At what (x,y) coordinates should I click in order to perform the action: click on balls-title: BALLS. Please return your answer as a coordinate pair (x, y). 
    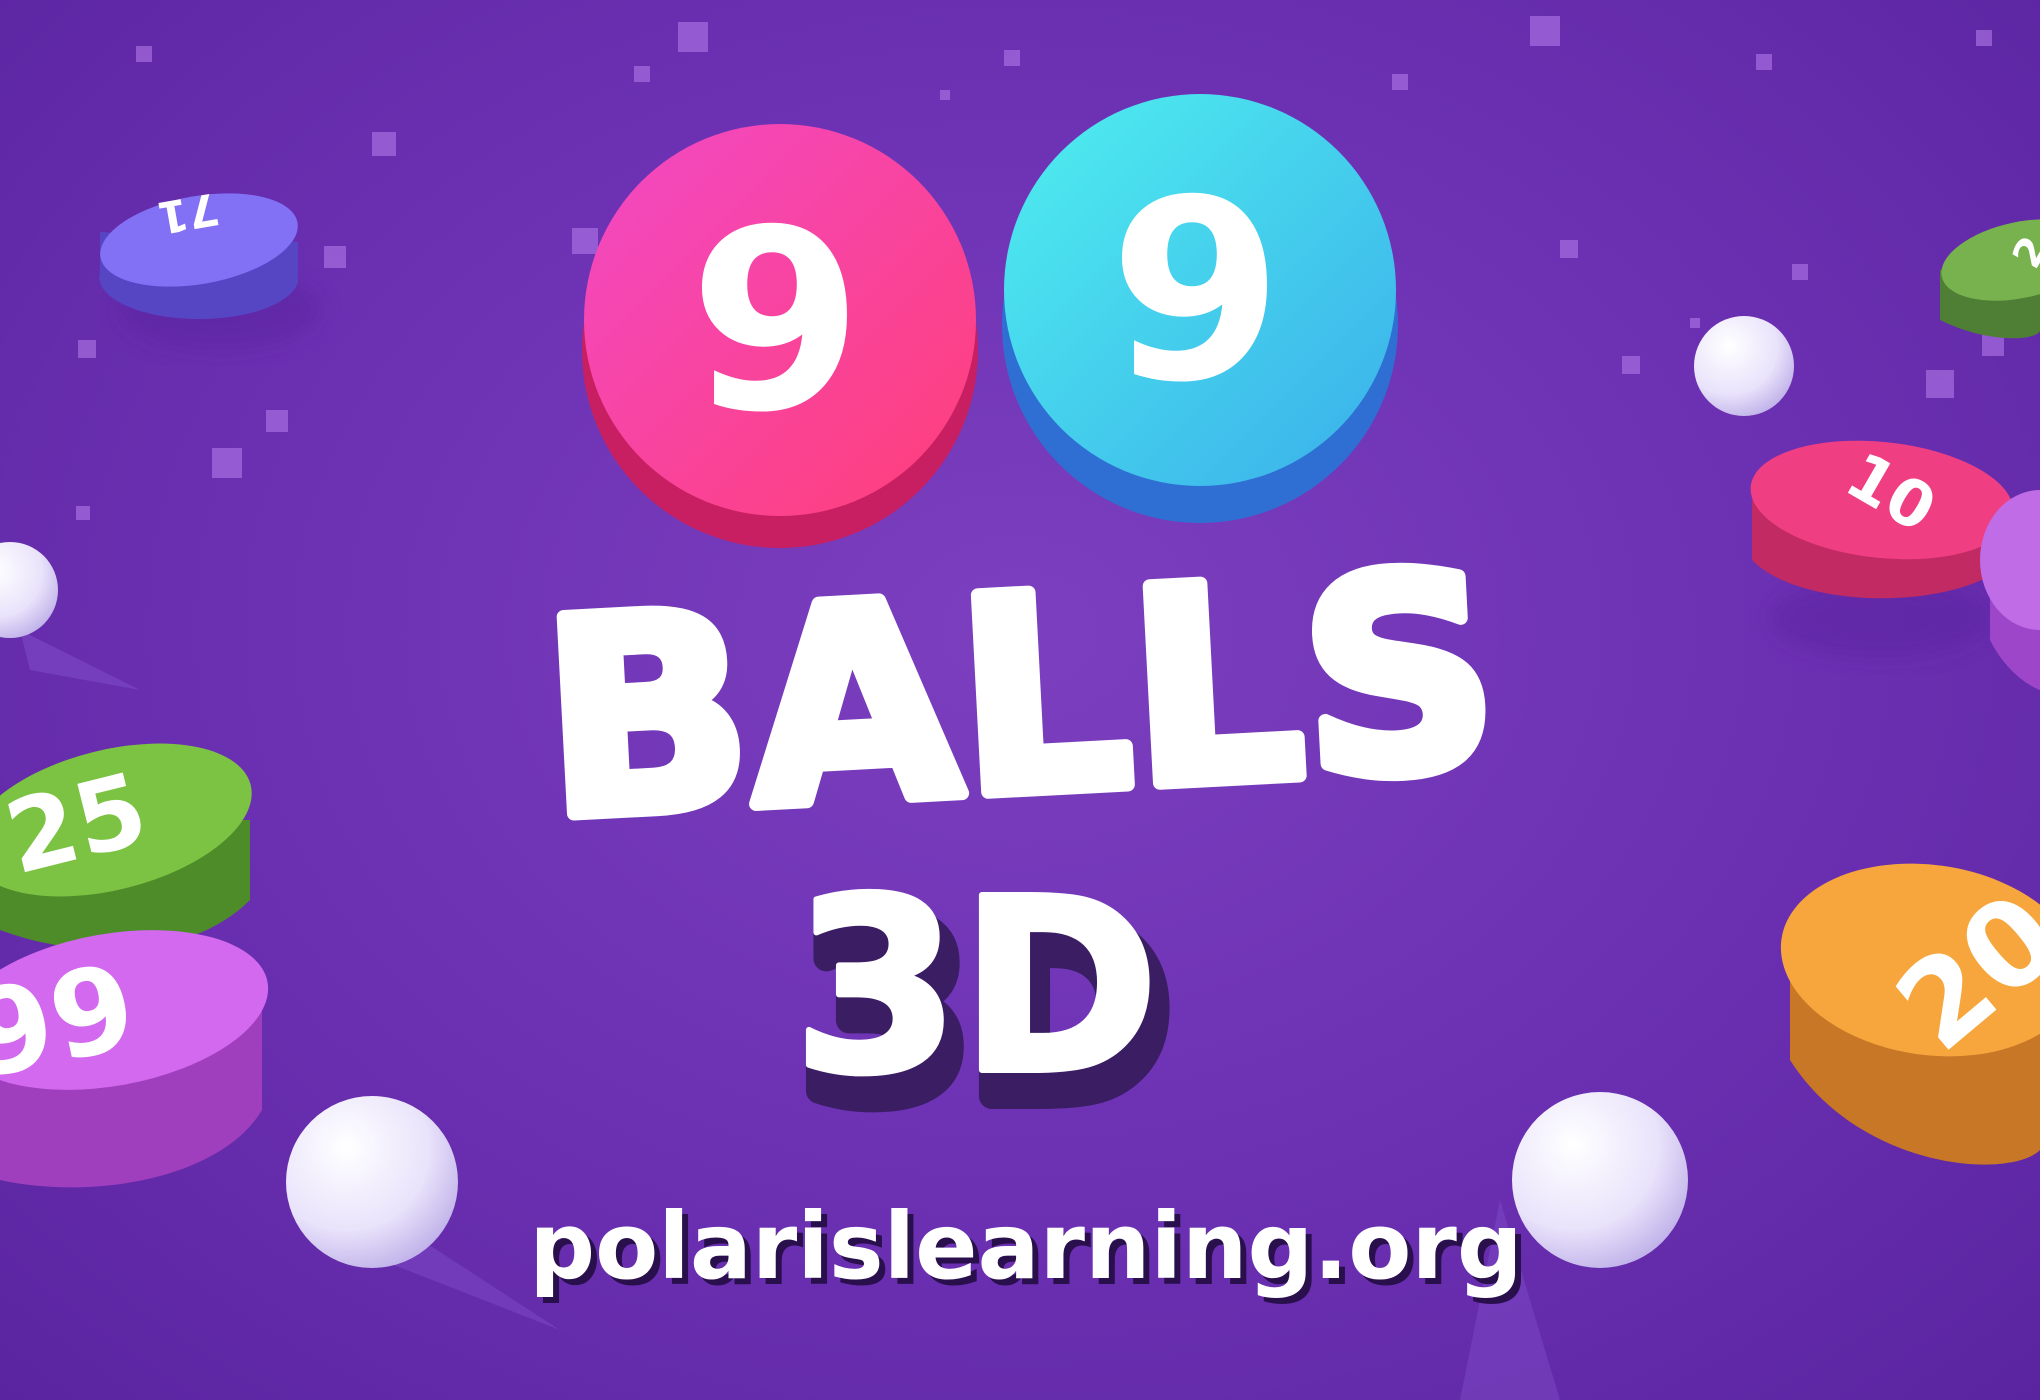
    Looking at the image, I should click on (1020, 696).